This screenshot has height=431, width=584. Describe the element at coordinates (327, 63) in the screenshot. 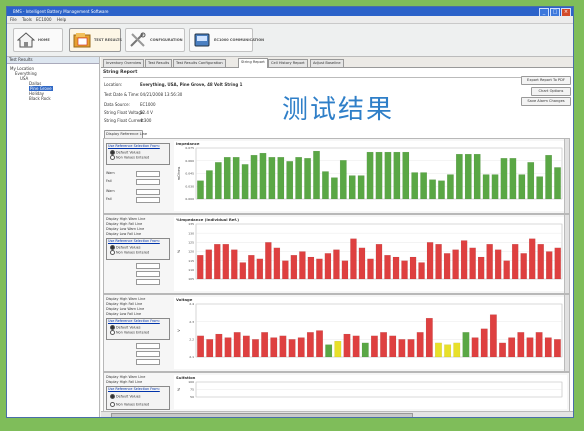

I see `tab-adjust-baseline: Adjust Baseline` at that location.